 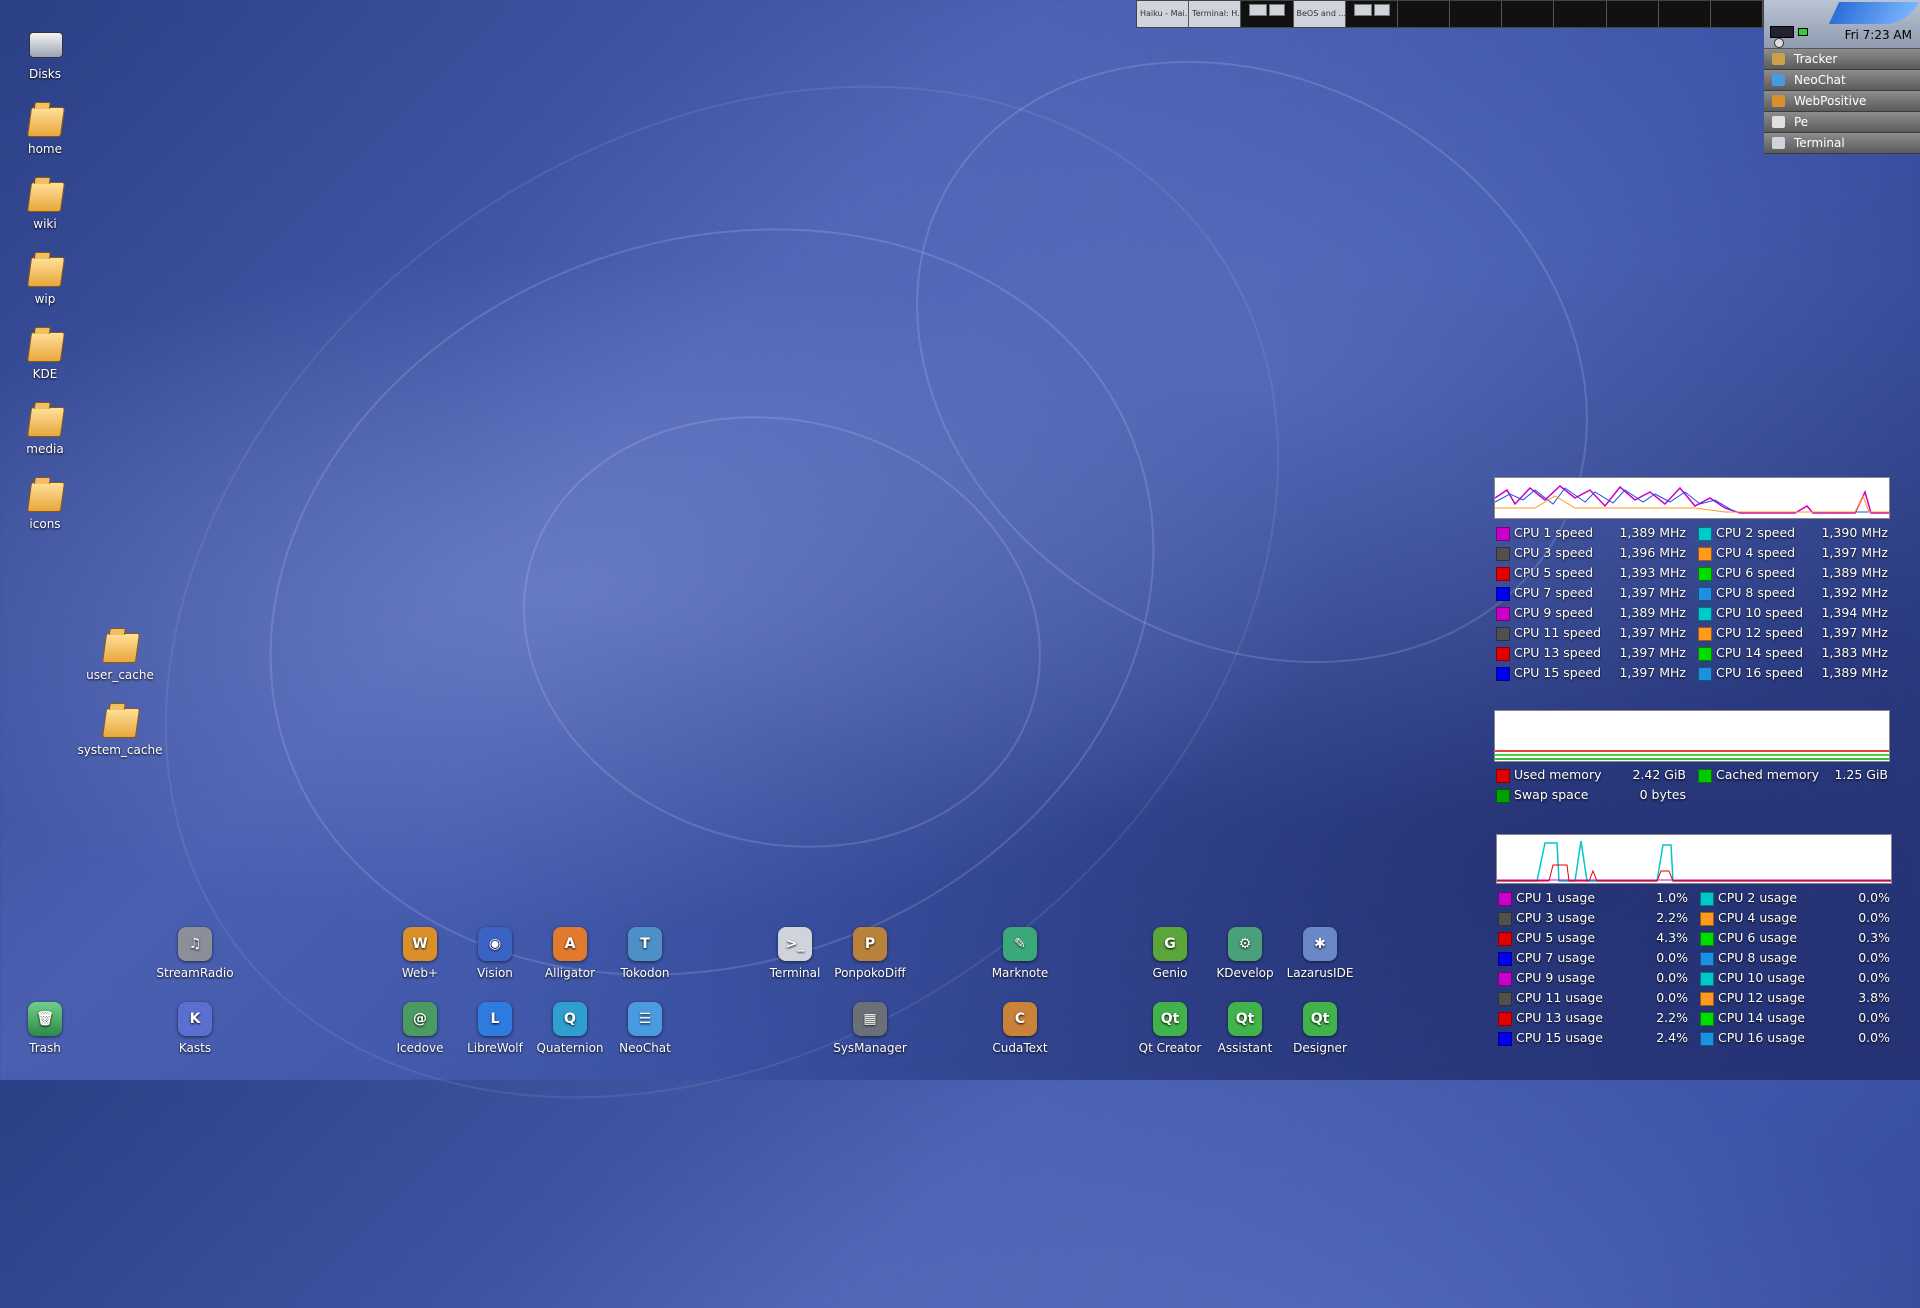 I want to click on cpu-monitor-icon, so click(x=1782, y=32).